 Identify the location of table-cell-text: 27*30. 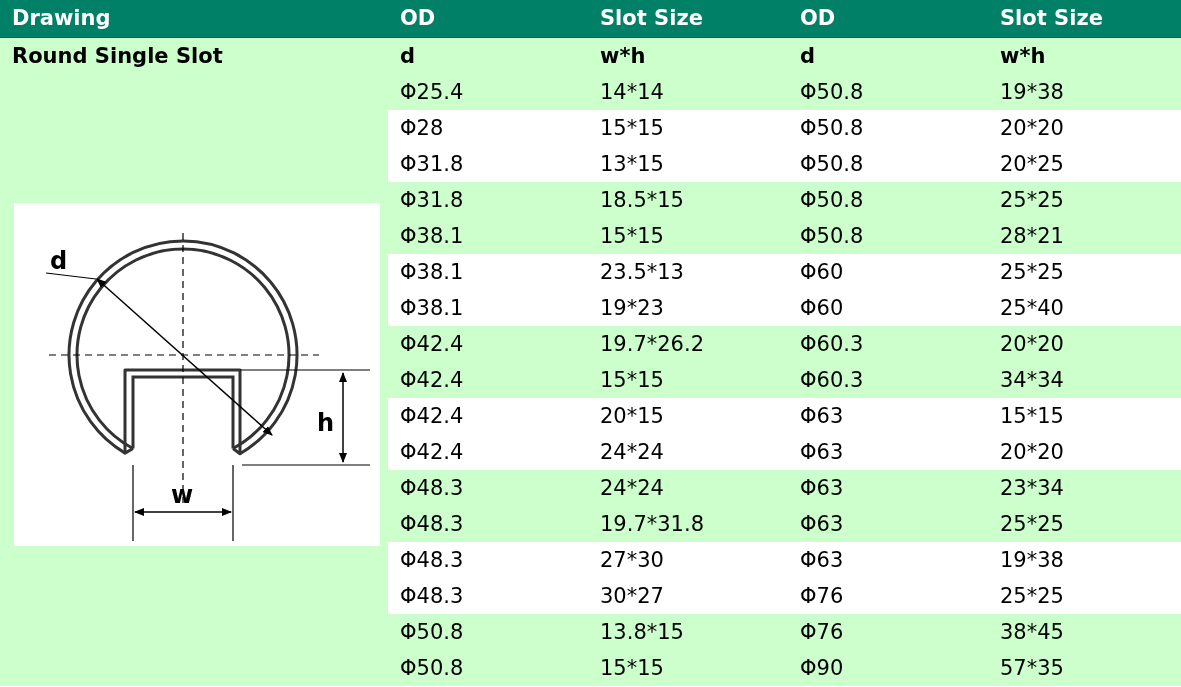
(632, 560).